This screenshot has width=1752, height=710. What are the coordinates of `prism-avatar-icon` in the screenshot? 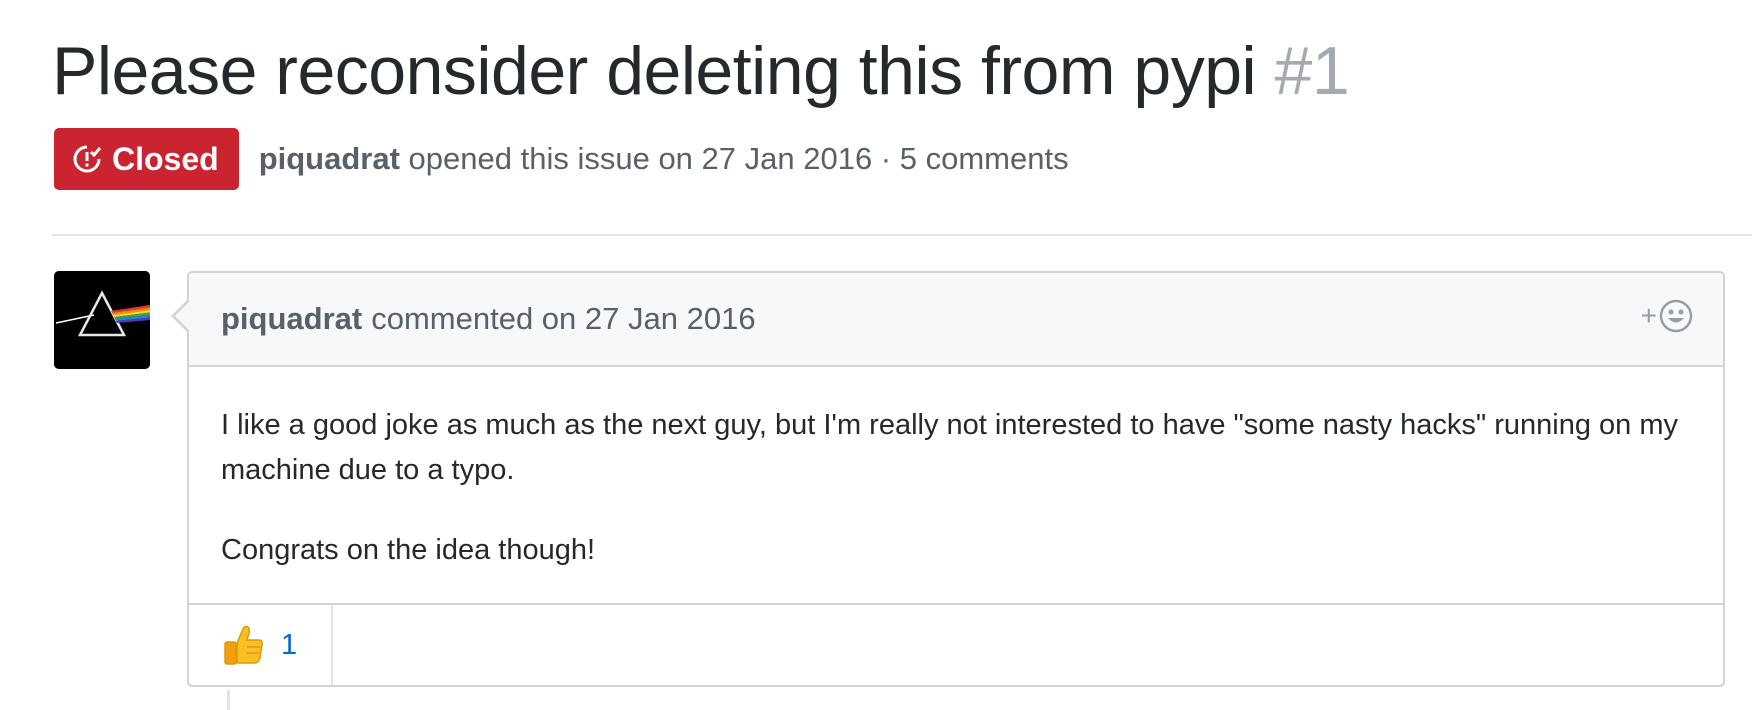 It's located at (102, 320).